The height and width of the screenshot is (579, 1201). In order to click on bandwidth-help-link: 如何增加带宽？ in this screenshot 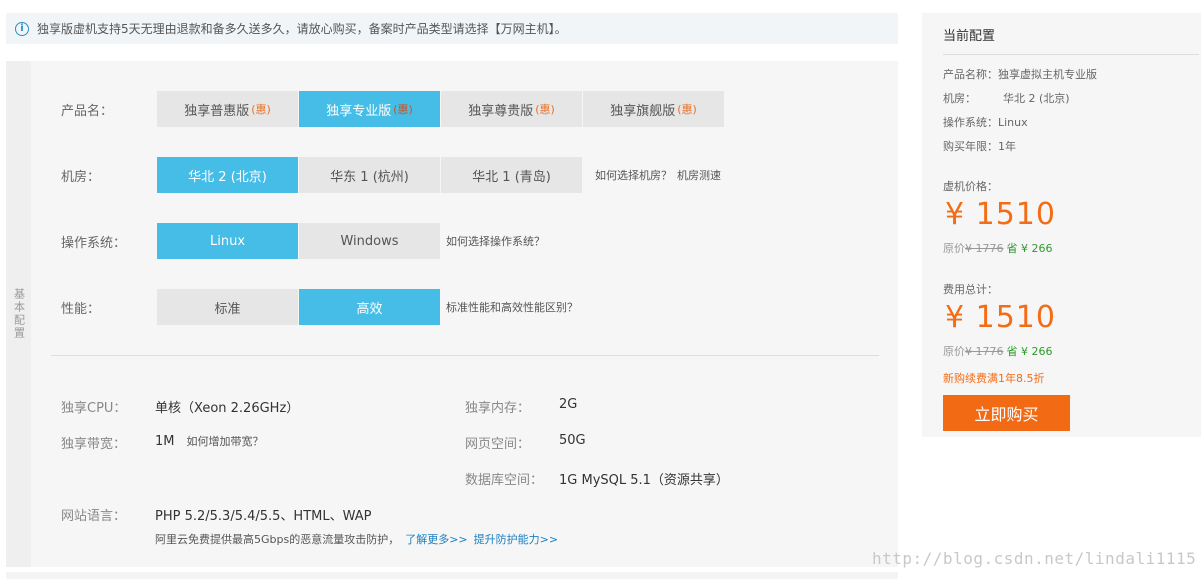, I will do `click(225, 441)`.